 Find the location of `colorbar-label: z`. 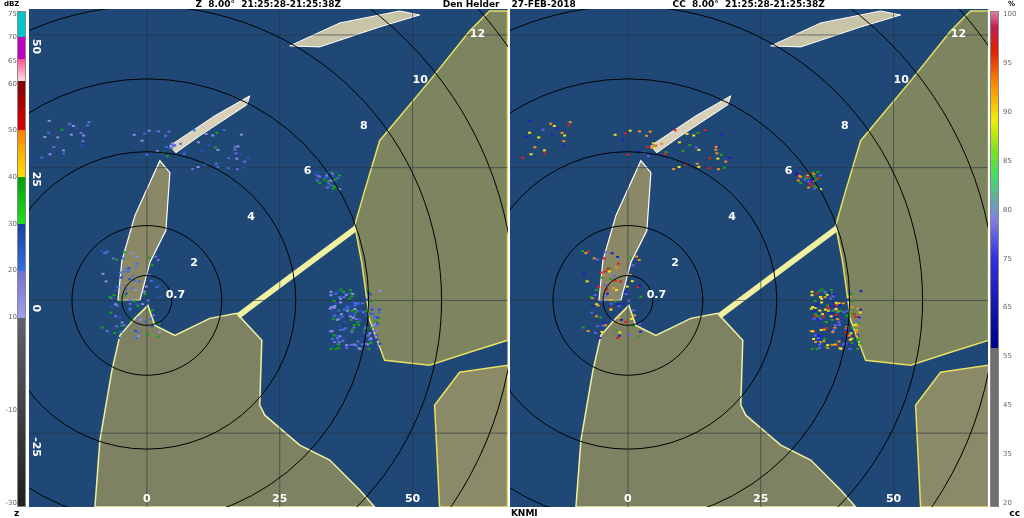

colorbar-label: z is located at coordinates (17, 512).